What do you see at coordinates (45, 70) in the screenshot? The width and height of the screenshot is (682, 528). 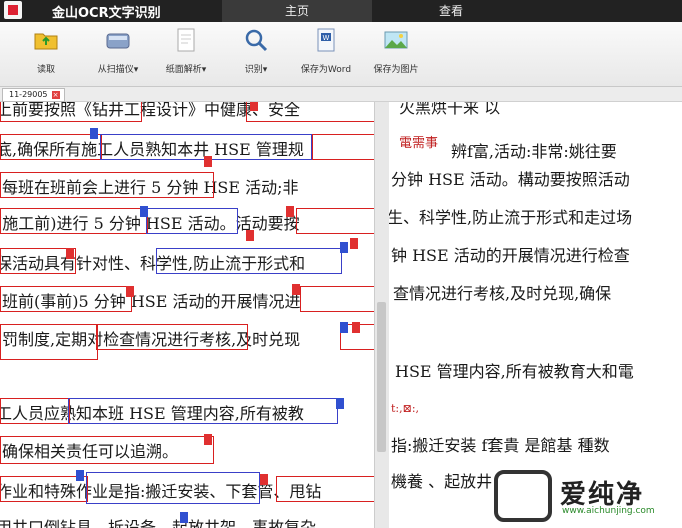 I see `read-label: 读取` at bounding box center [45, 70].